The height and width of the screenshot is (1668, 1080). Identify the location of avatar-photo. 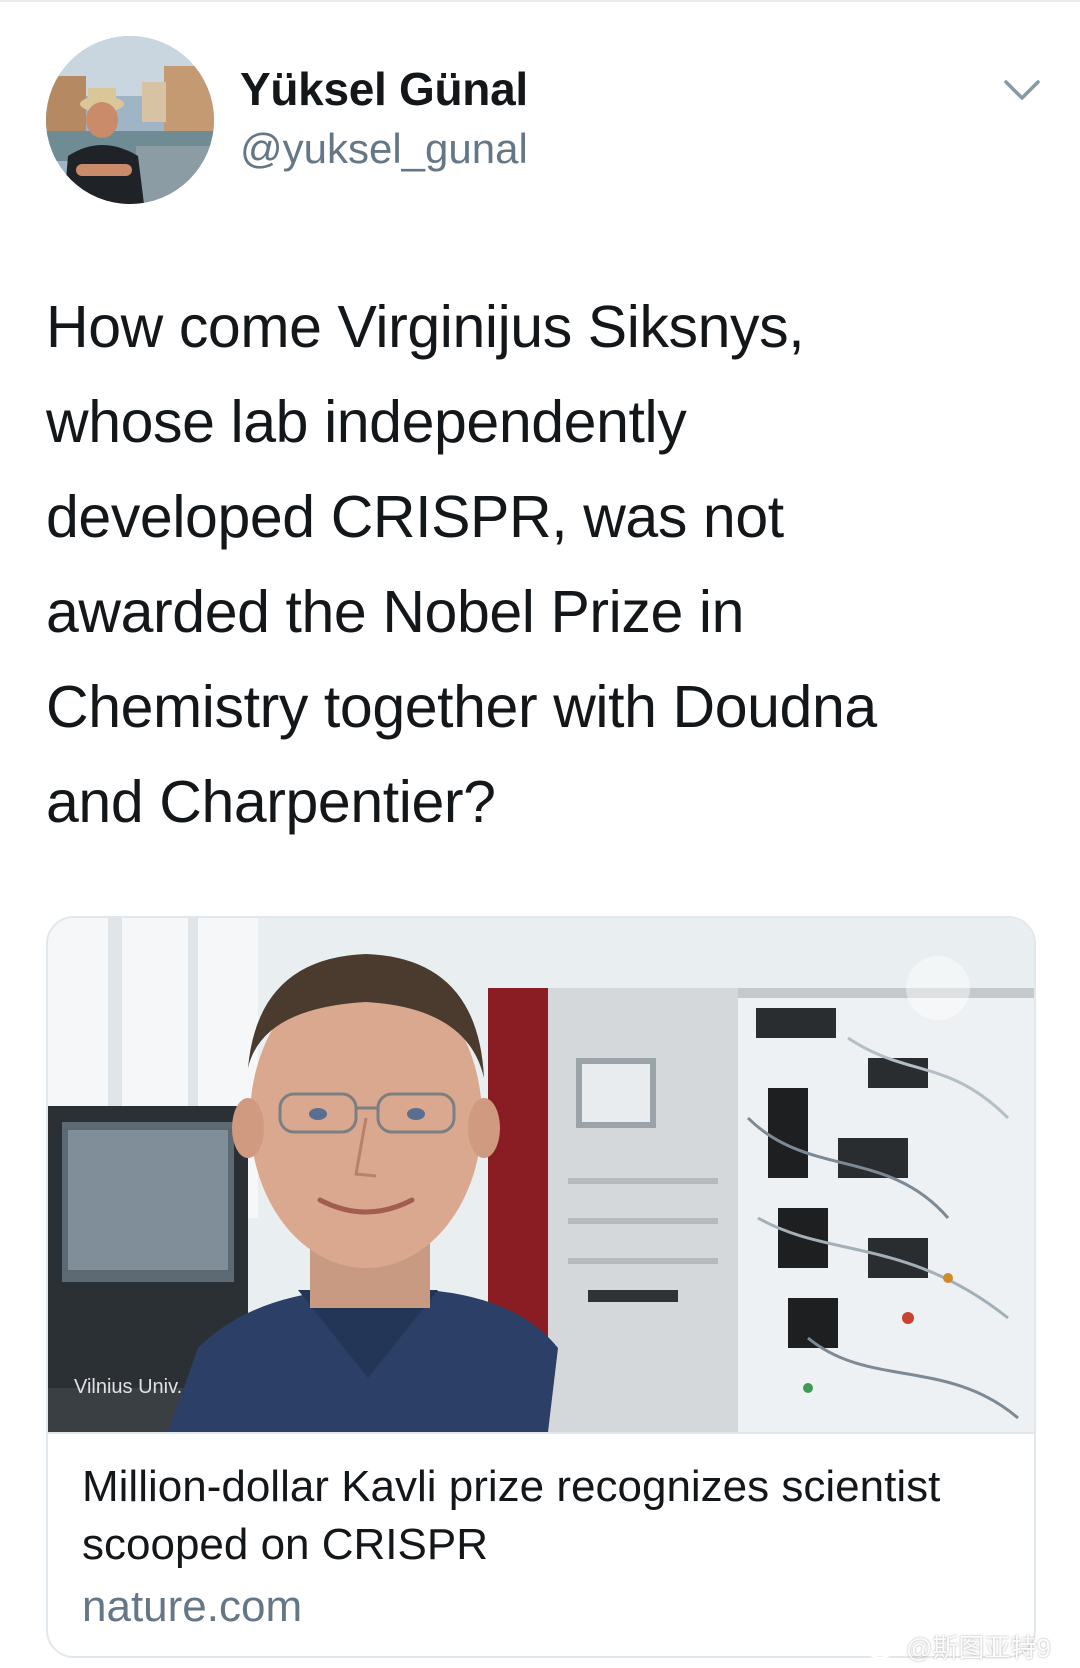
(130, 120).